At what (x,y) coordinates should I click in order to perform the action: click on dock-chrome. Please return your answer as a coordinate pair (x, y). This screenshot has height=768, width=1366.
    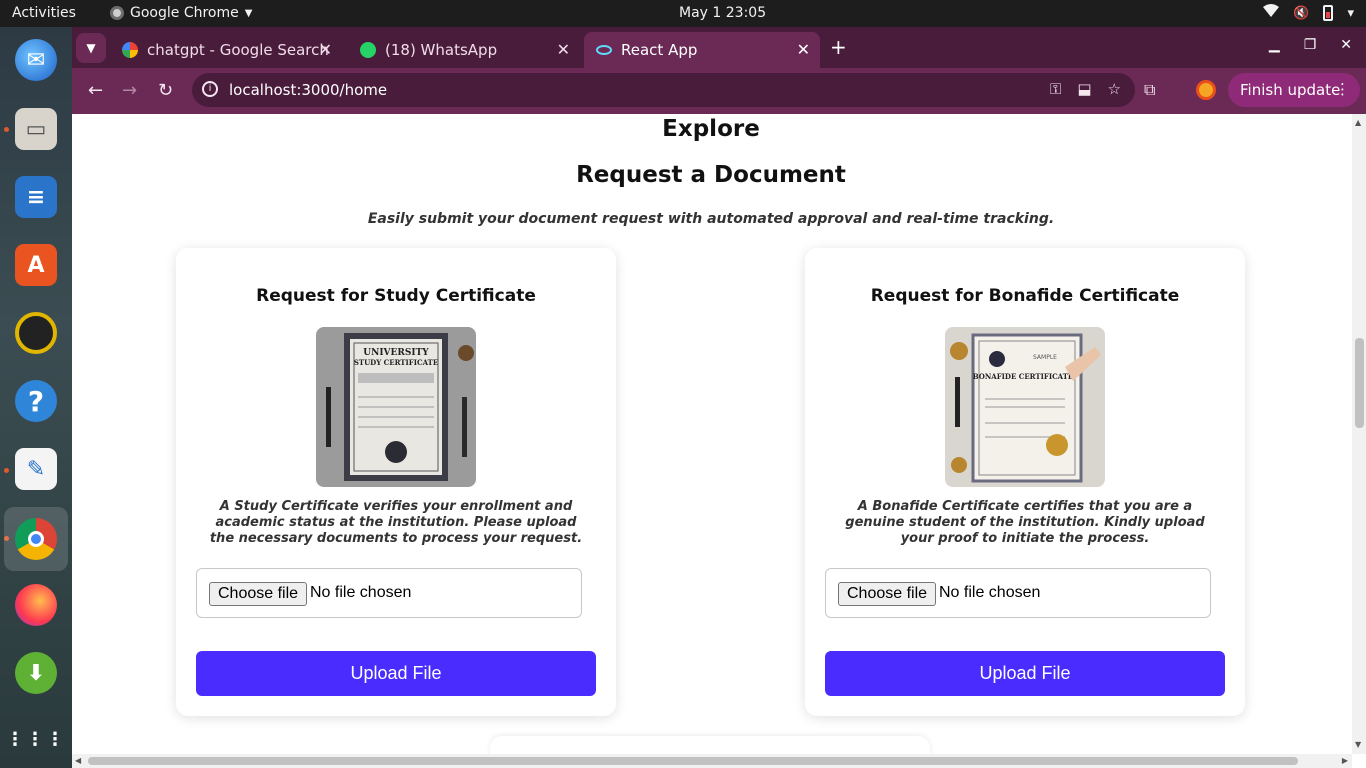
    Looking at the image, I should click on (36, 539).